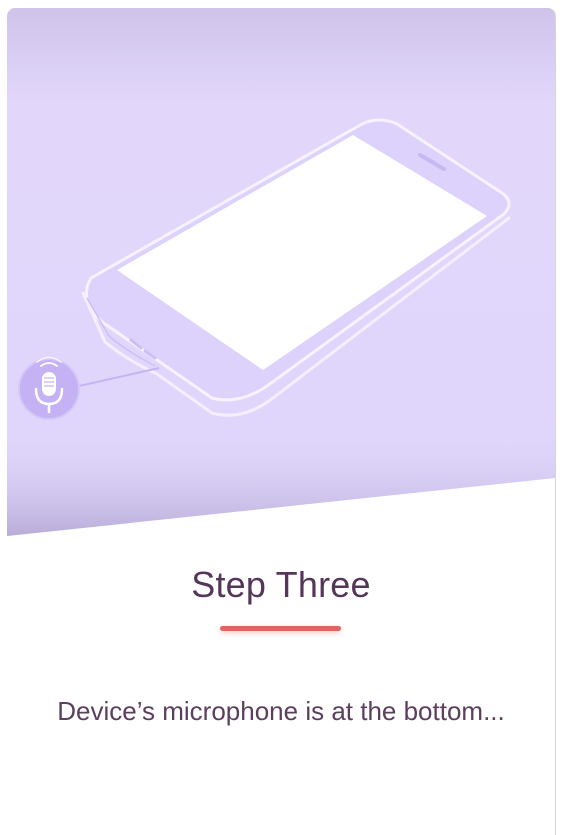 This screenshot has height=835, width=565. What do you see at coordinates (49, 388) in the screenshot?
I see `microphone-icon` at bounding box center [49, 388].